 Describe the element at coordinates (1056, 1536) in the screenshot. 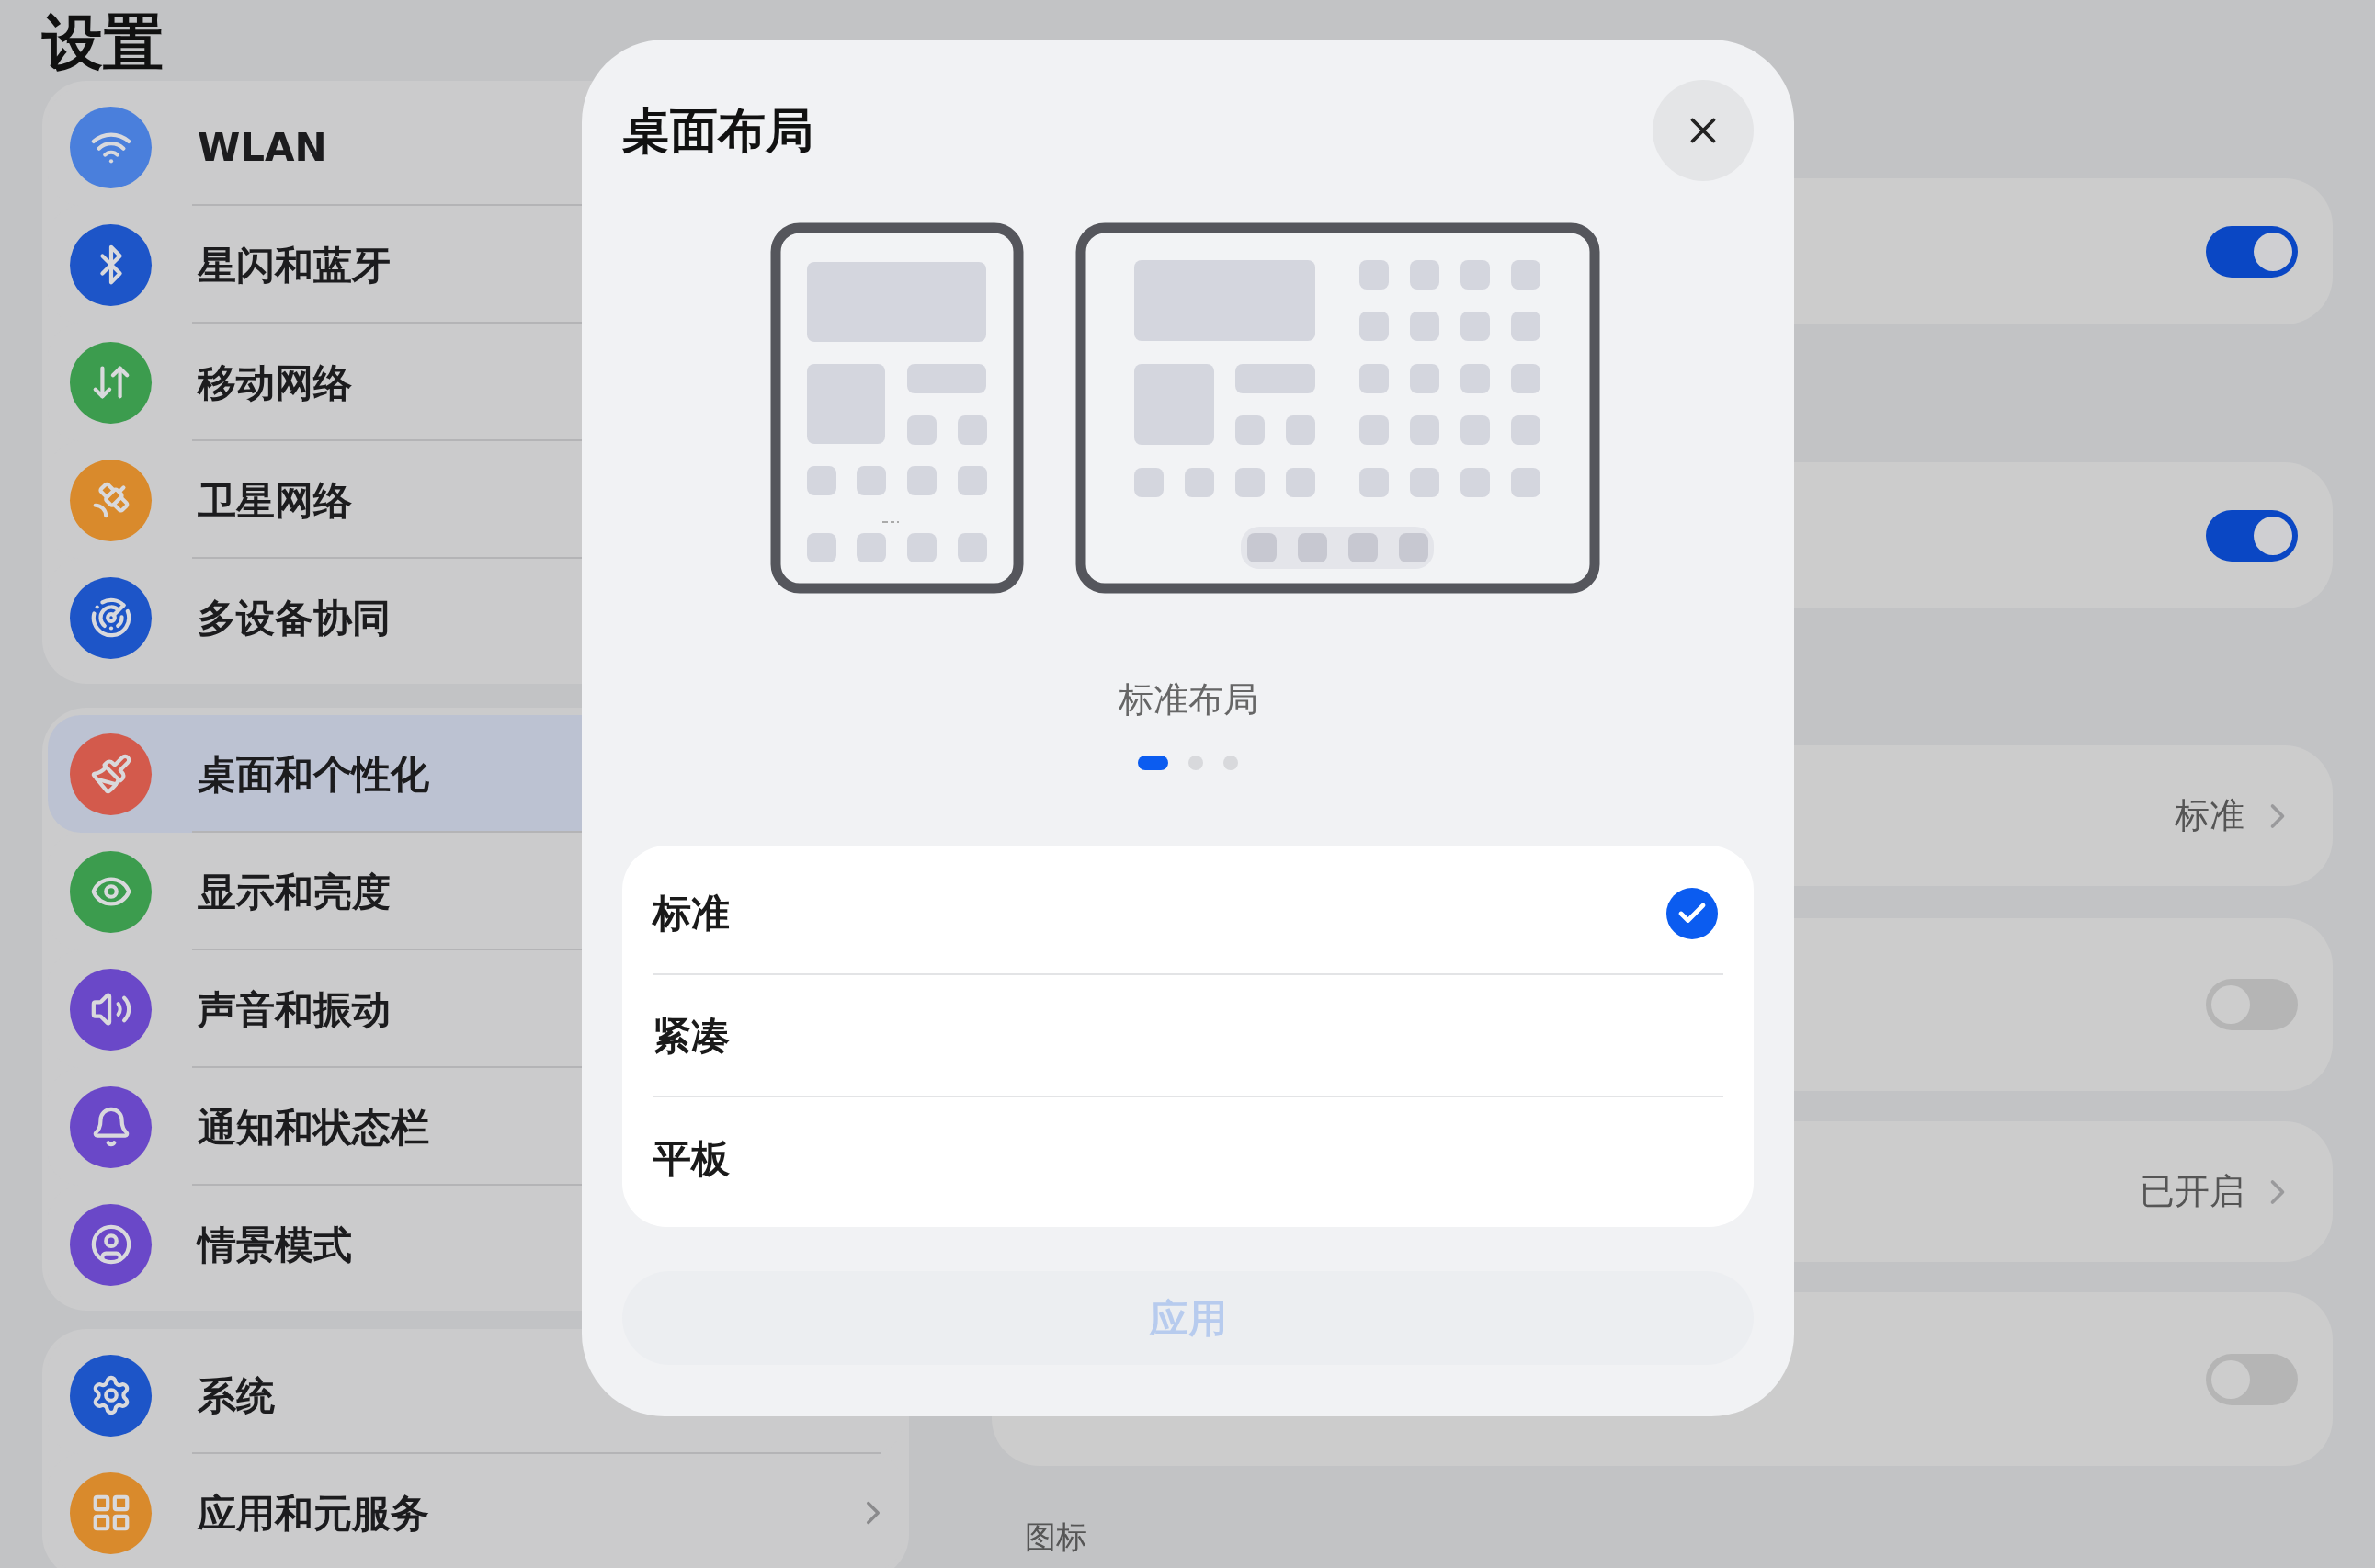

I see `section-label: 图标` at that location.